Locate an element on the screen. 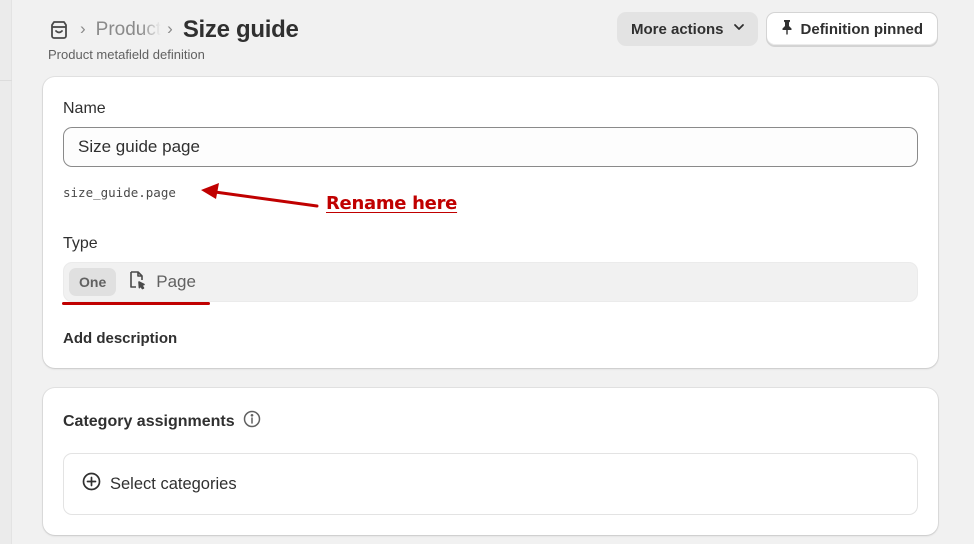 The width and height of the screenshot is (974, 544). more-actions-button: More actions is located at coordinates (687, 29).